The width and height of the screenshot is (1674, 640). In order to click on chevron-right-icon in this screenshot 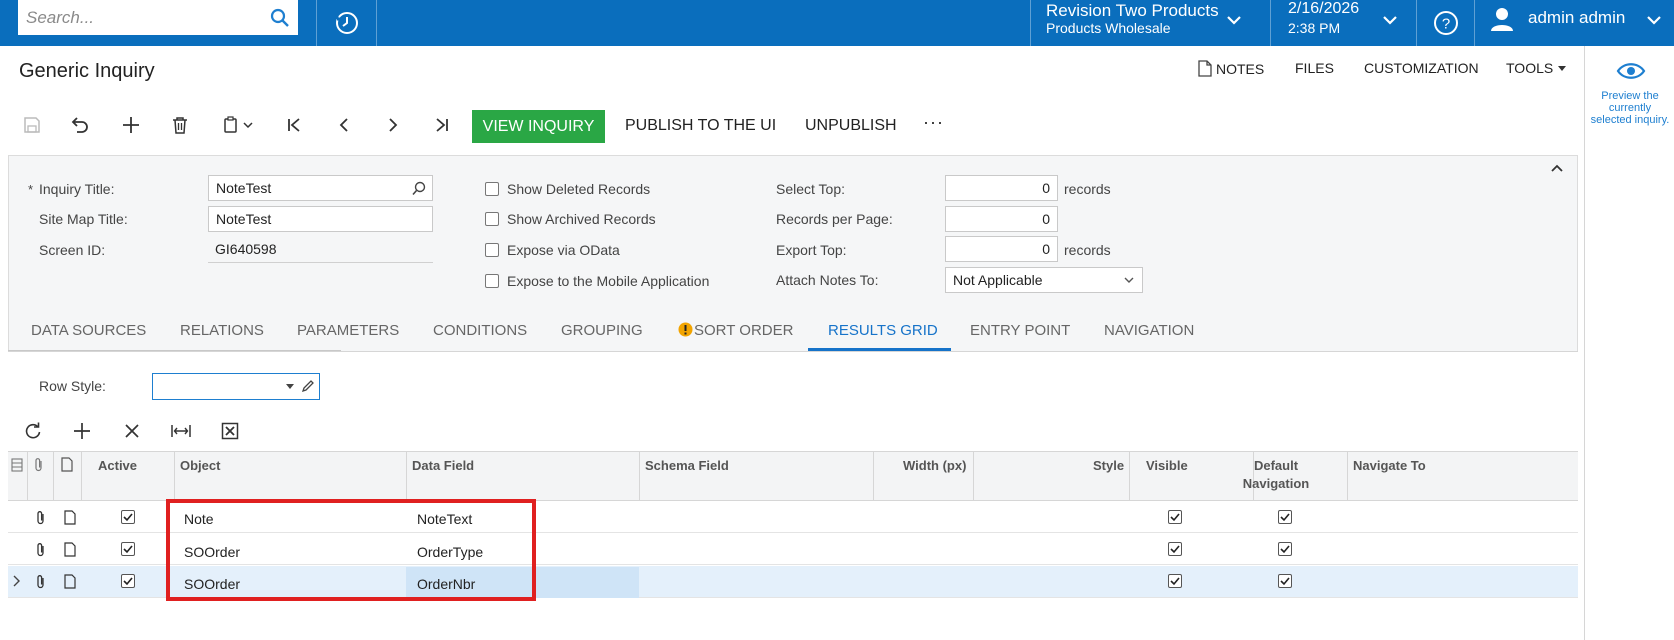, I will do `click(393, 125)`.